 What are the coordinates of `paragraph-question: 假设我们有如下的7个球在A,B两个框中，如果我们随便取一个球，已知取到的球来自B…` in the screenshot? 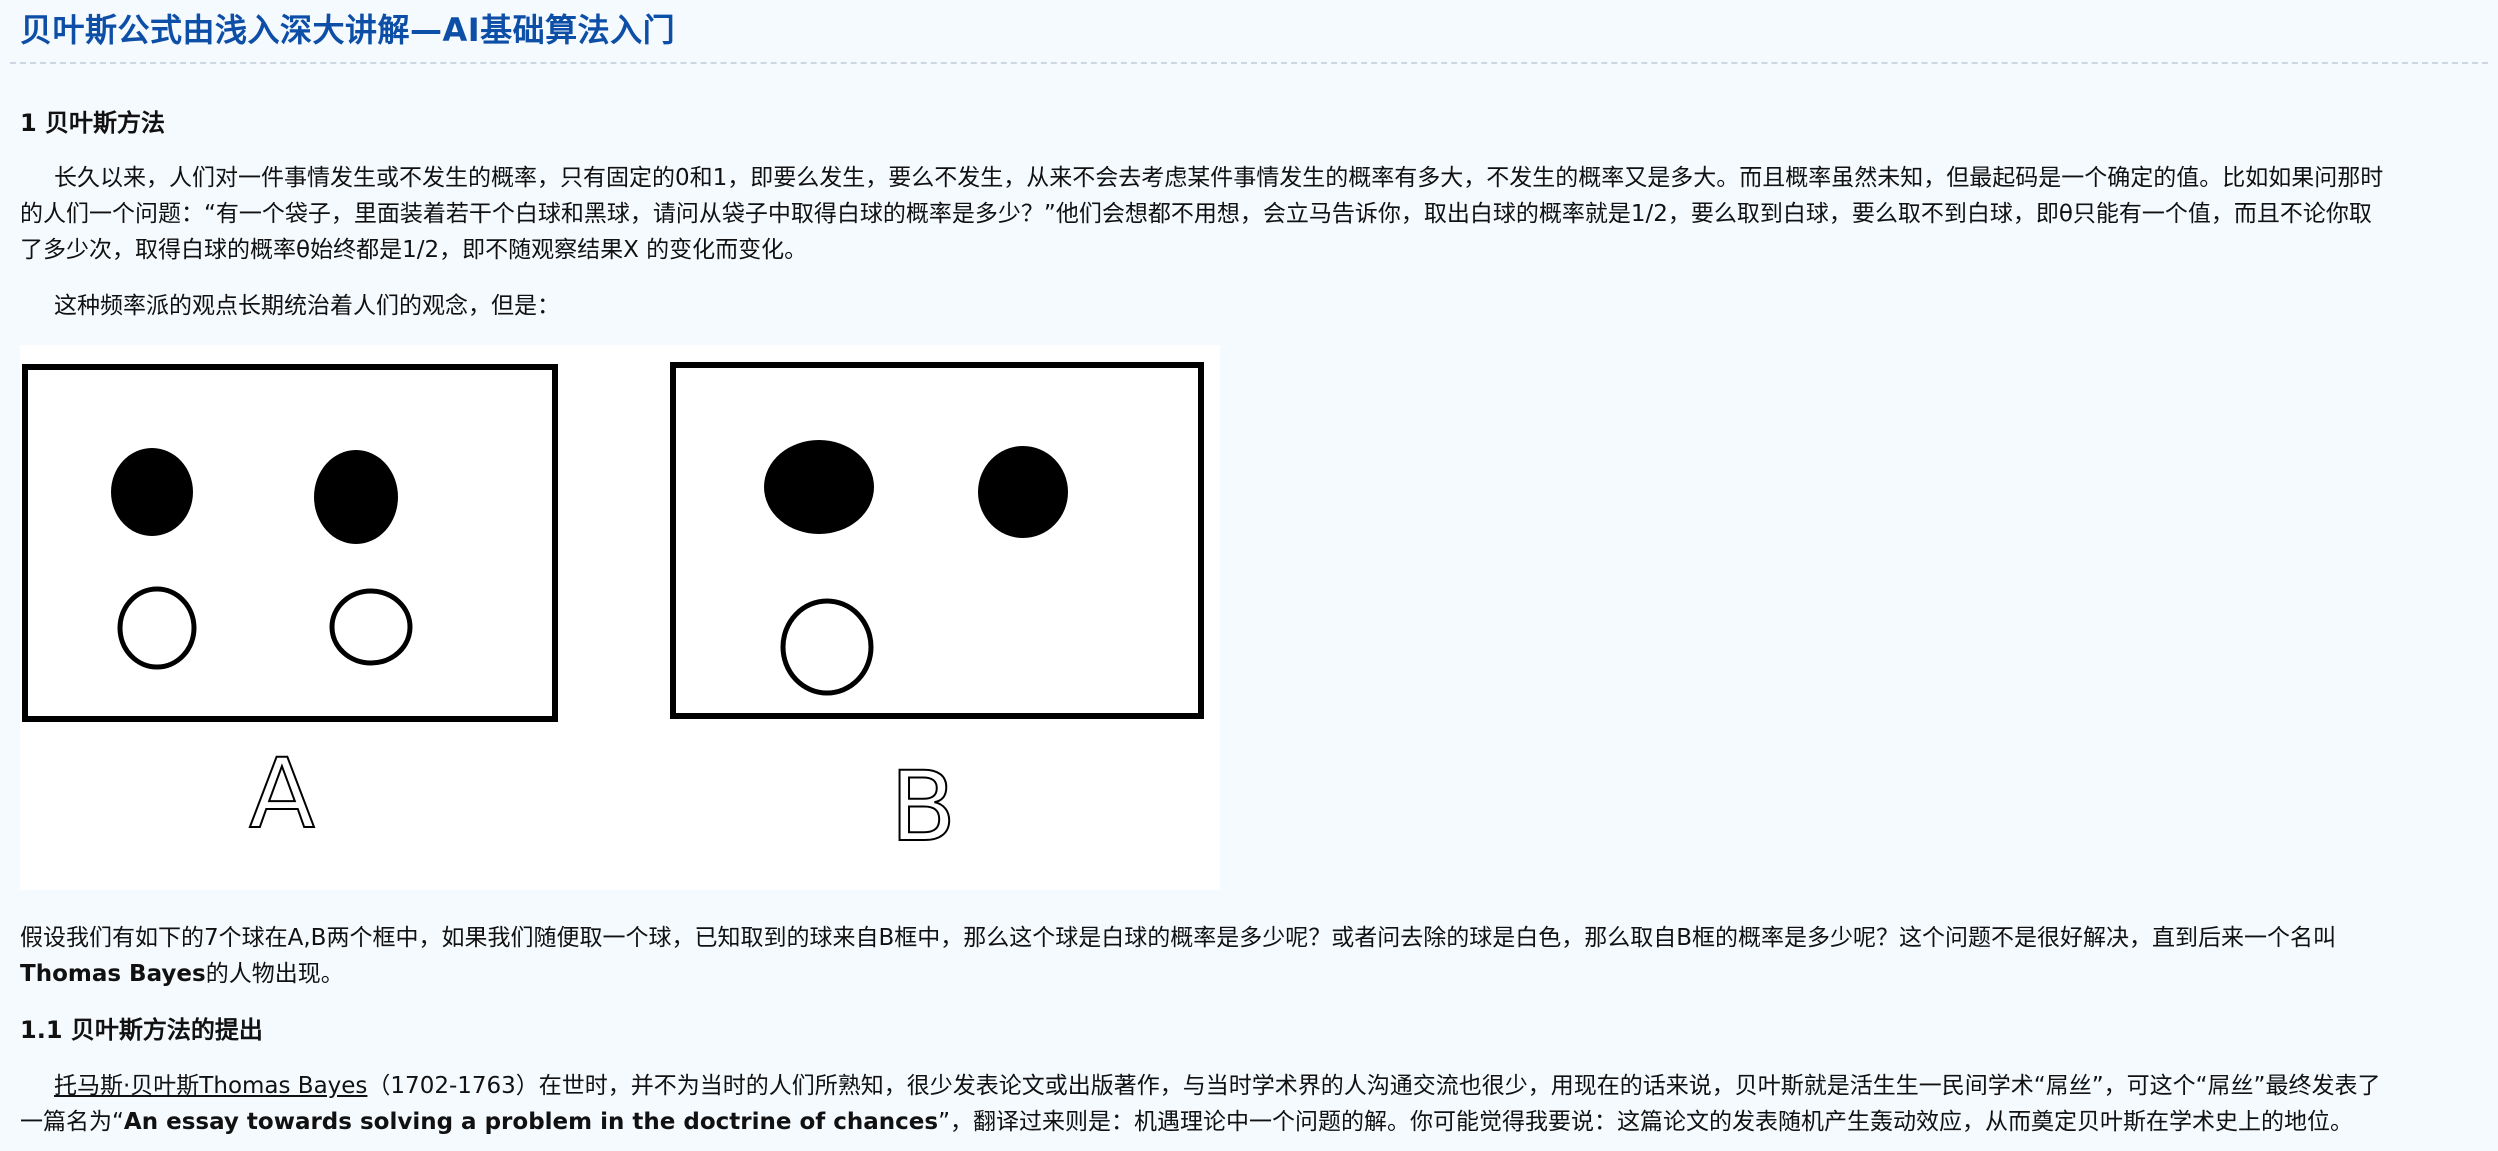 It's located at (1250, 956).